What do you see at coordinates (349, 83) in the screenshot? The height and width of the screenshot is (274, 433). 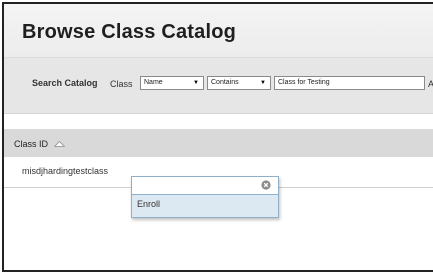 I see `search-query-input: Class for Testing` at bounding box center [349, 83].